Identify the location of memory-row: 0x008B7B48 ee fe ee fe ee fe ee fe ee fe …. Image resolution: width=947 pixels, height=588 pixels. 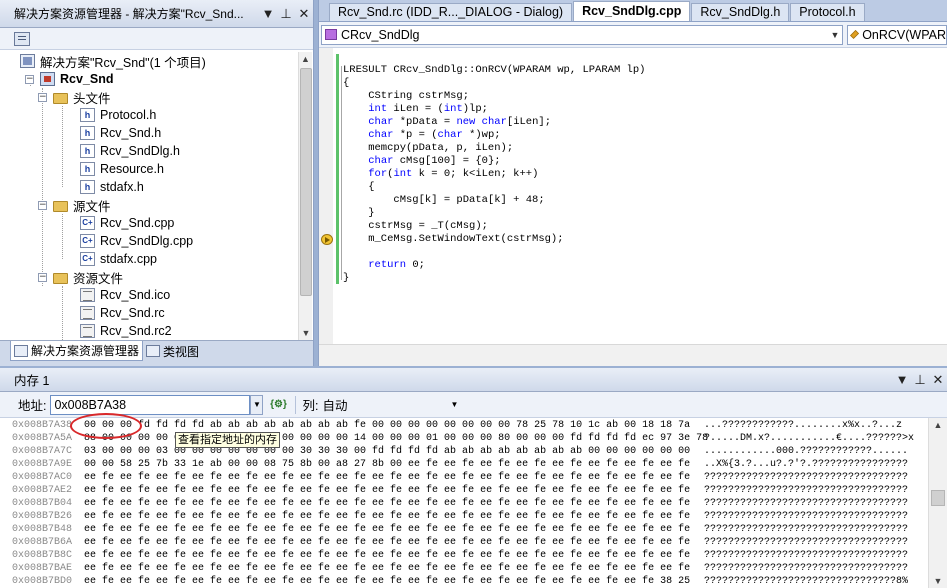
(460, 530).